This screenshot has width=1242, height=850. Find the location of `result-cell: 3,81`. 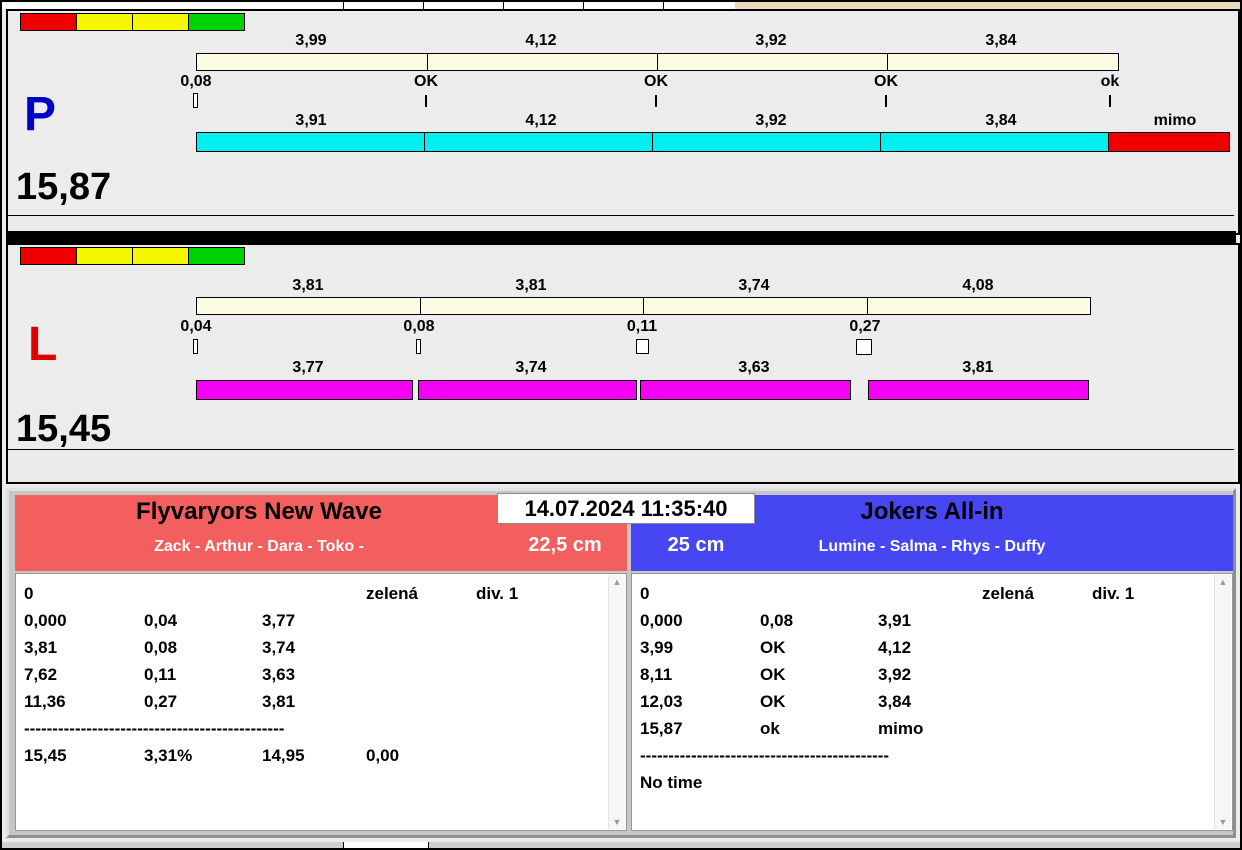

result-cell: 3,81 is located at coordinates (41, 647).